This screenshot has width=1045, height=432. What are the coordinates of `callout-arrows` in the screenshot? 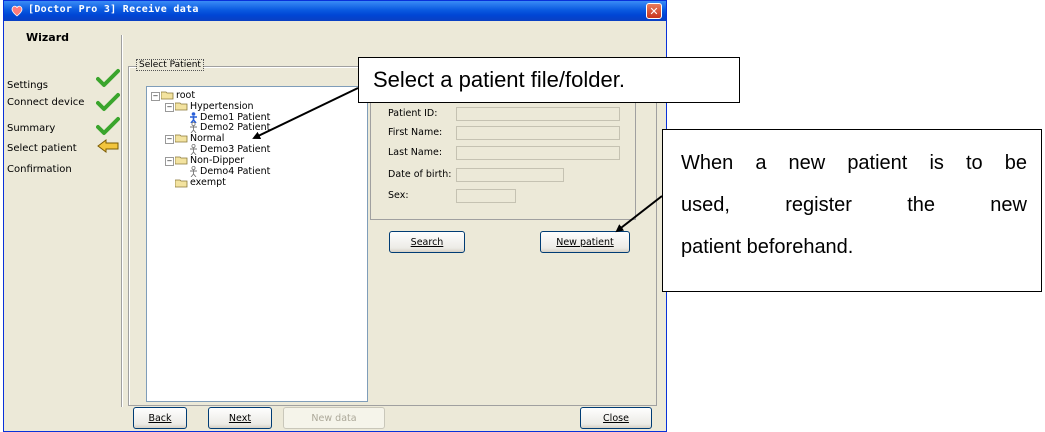 It's located at (457, 160).